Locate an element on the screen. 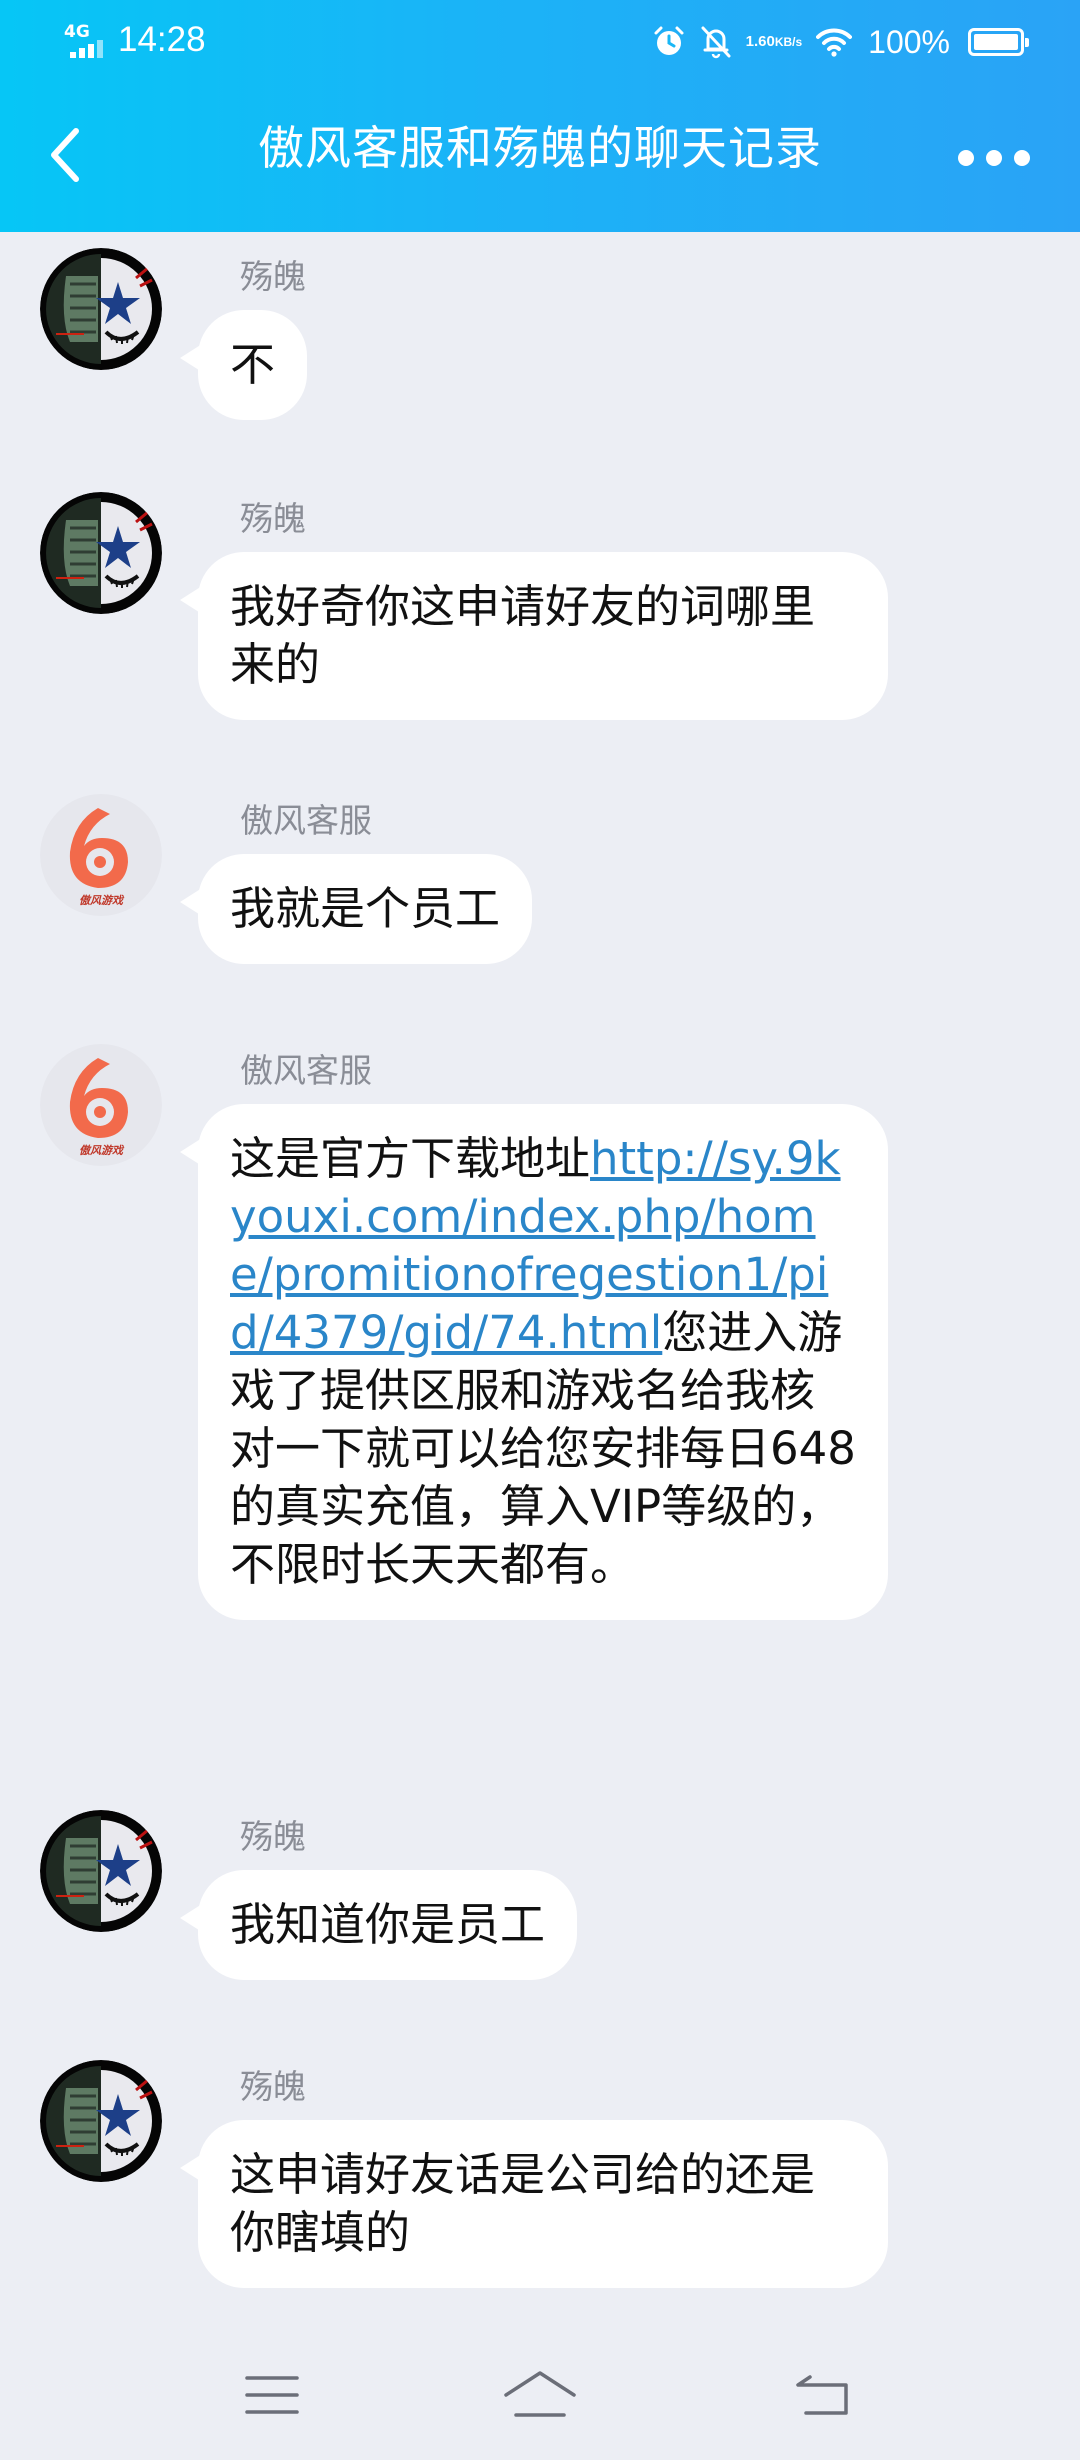 The image size is (1080, 2460). home-icon is located at coordinates (540, 2394).